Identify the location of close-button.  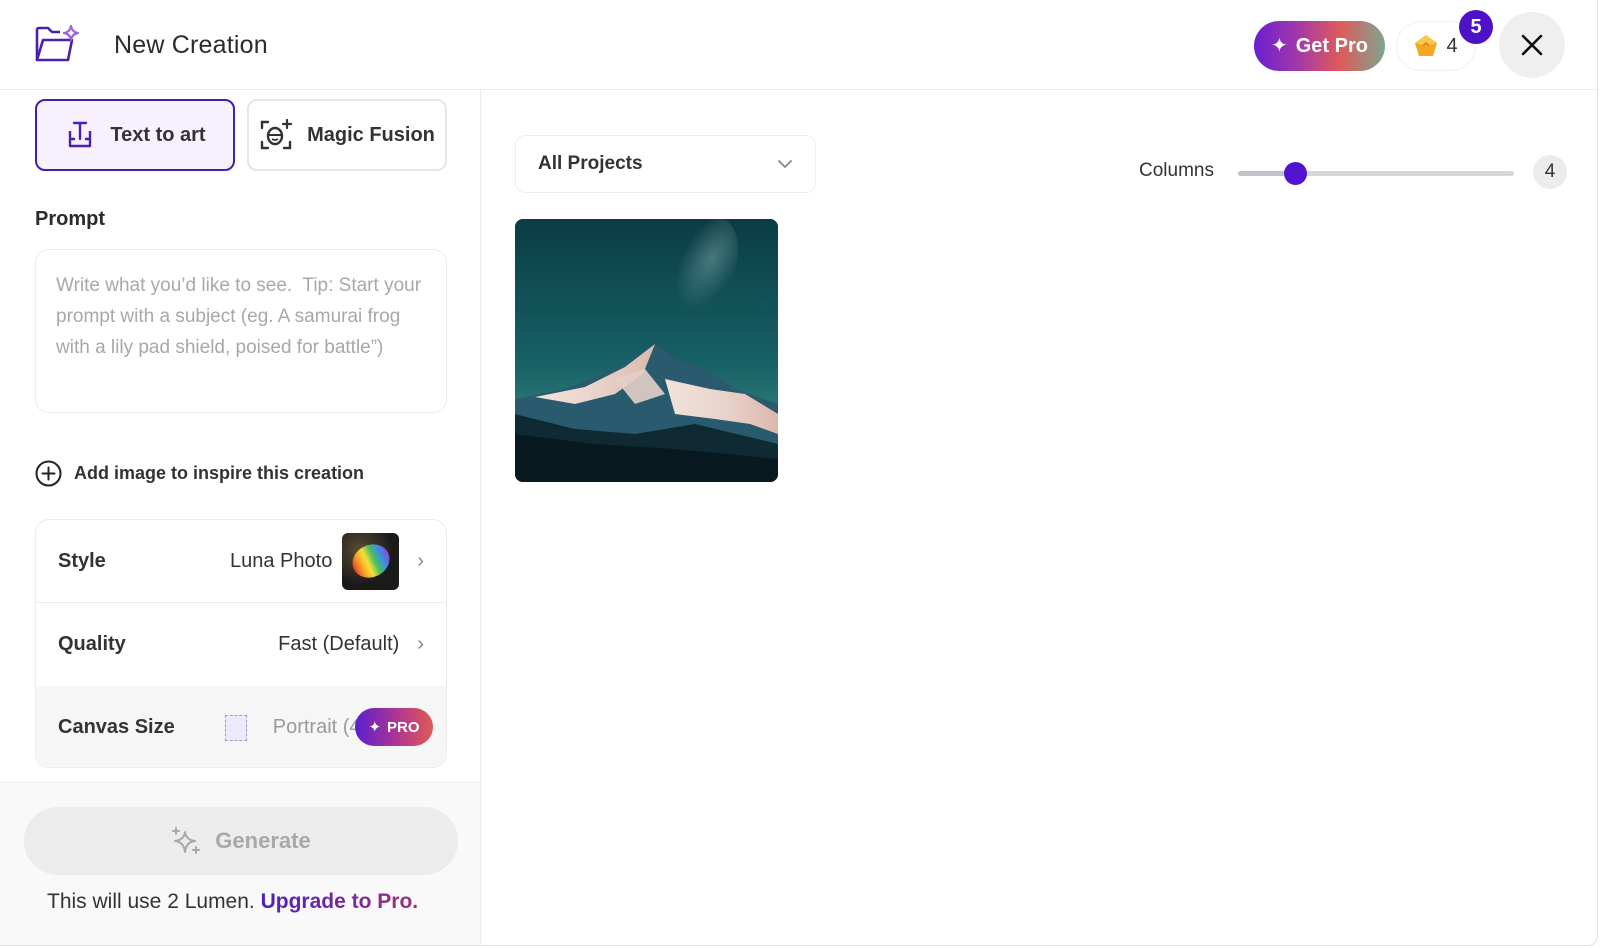
(1532, 45).